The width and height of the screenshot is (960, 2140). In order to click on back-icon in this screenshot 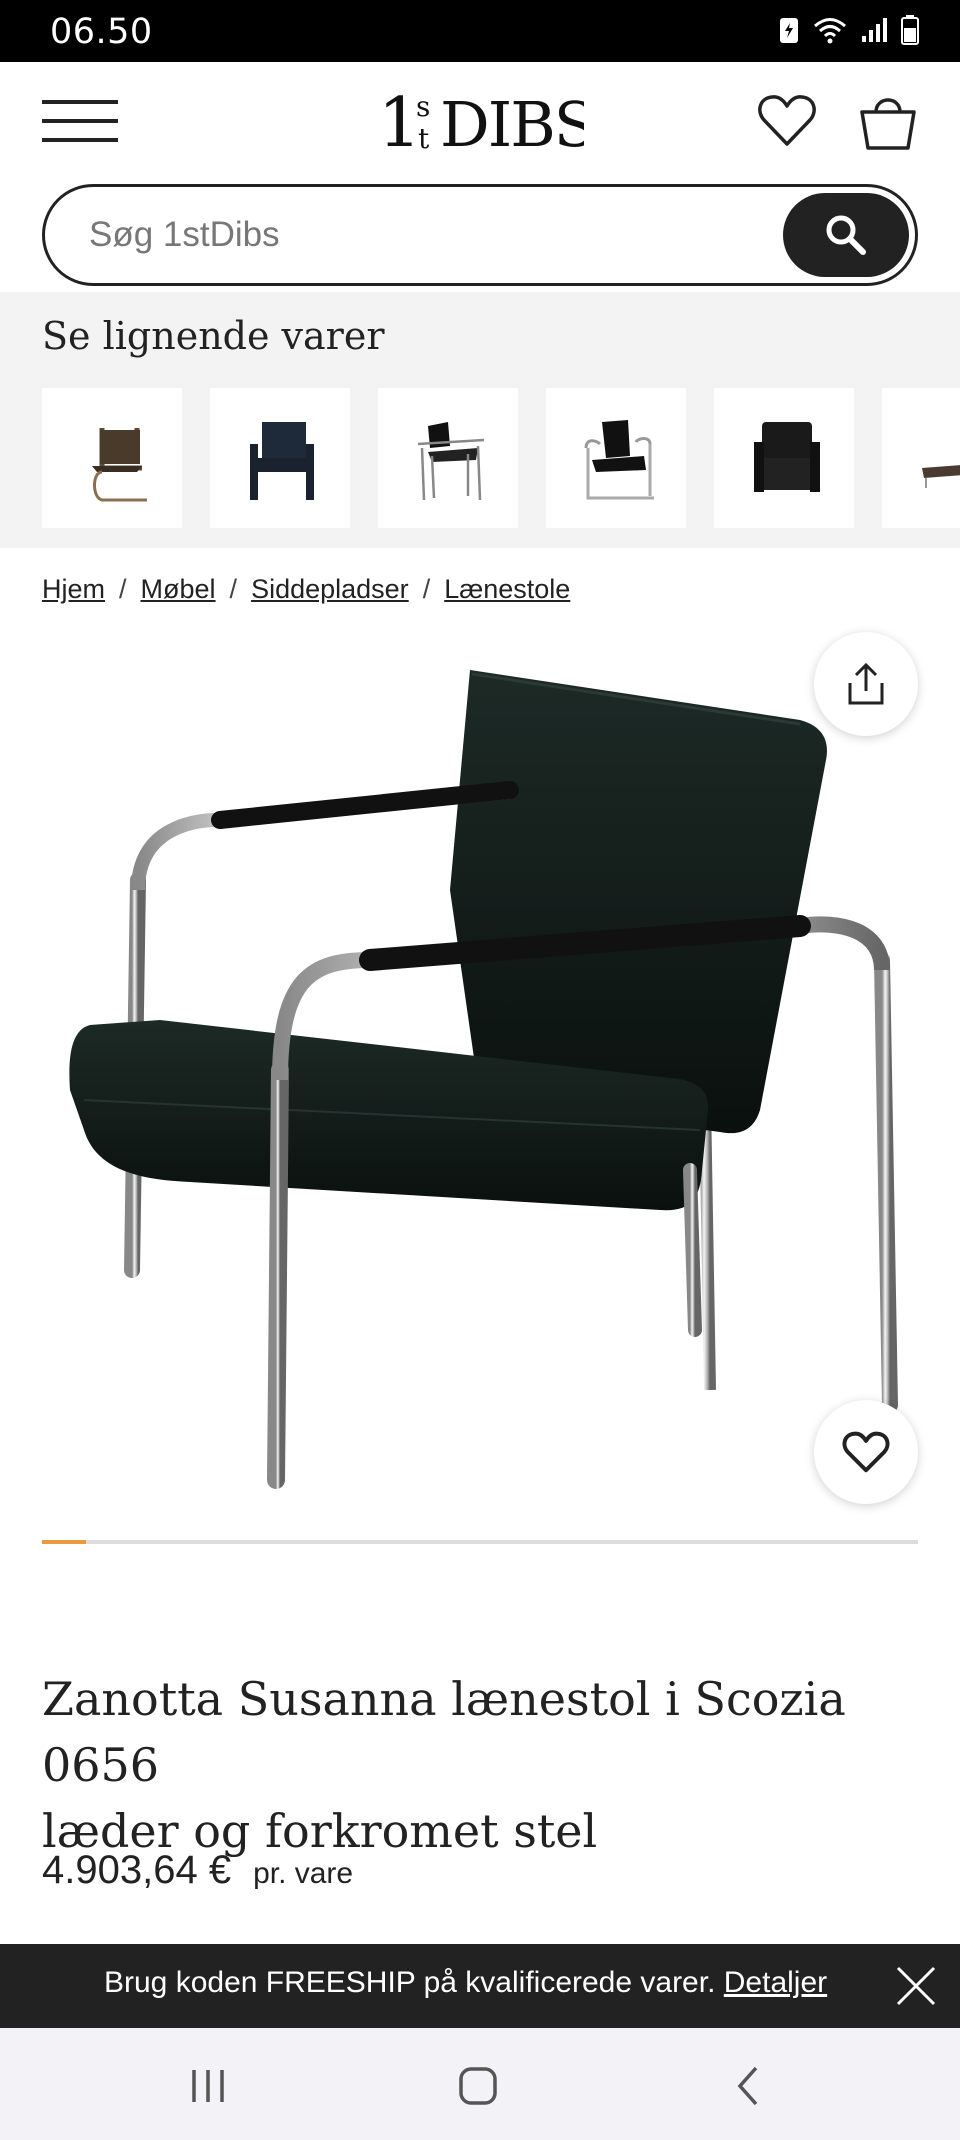, I will do `click(747, 2086)`.